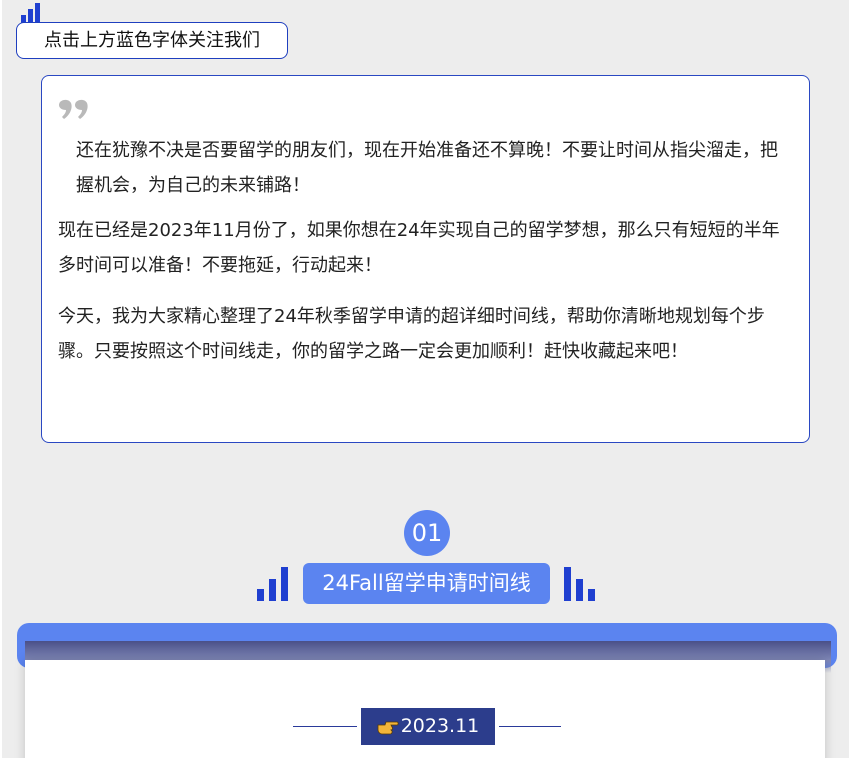 The width and height of the screenshot is (854, 758). I want to click on section-title: 24Fall留学申请时间线, so click(426, 583).